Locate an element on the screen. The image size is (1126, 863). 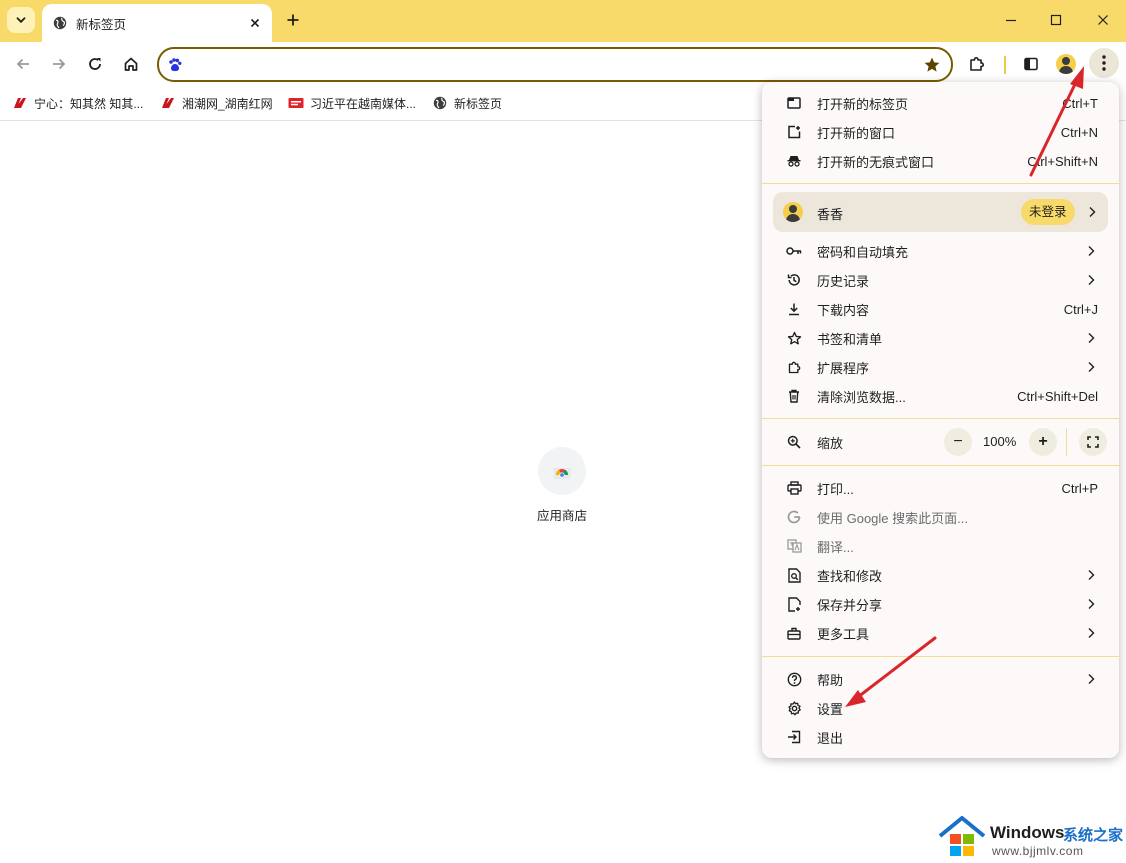
translate-icon is located at coordinates (794, 546).